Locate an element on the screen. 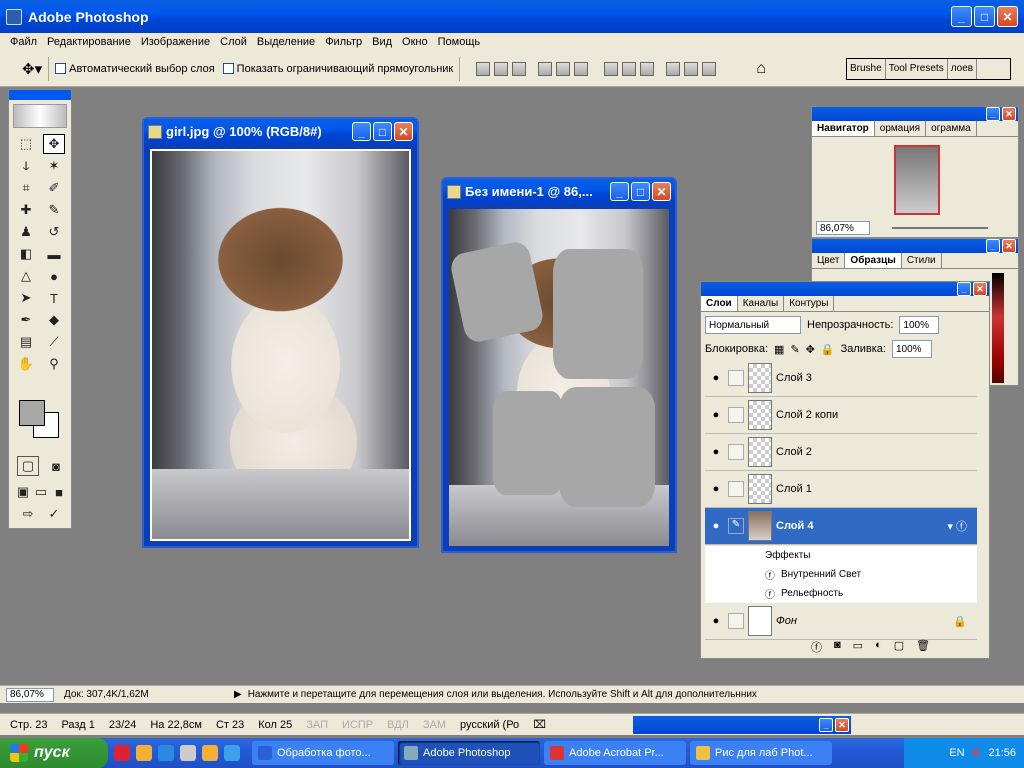 The height and width of the screenshot is (768, 1024). tab-styles: Стили is located at coordinates (922, 260).